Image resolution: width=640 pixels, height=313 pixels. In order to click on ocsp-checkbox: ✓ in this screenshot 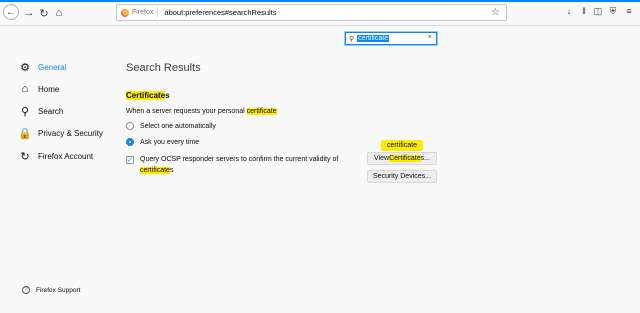, I will do `click(130, 160)`.